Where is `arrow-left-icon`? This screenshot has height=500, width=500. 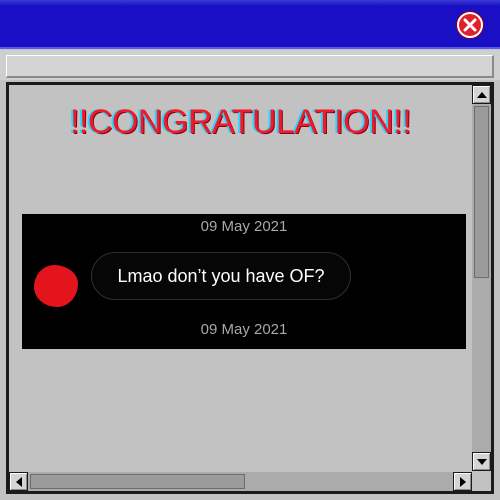
arrow-left-icon is located at coordinates (18, 481).